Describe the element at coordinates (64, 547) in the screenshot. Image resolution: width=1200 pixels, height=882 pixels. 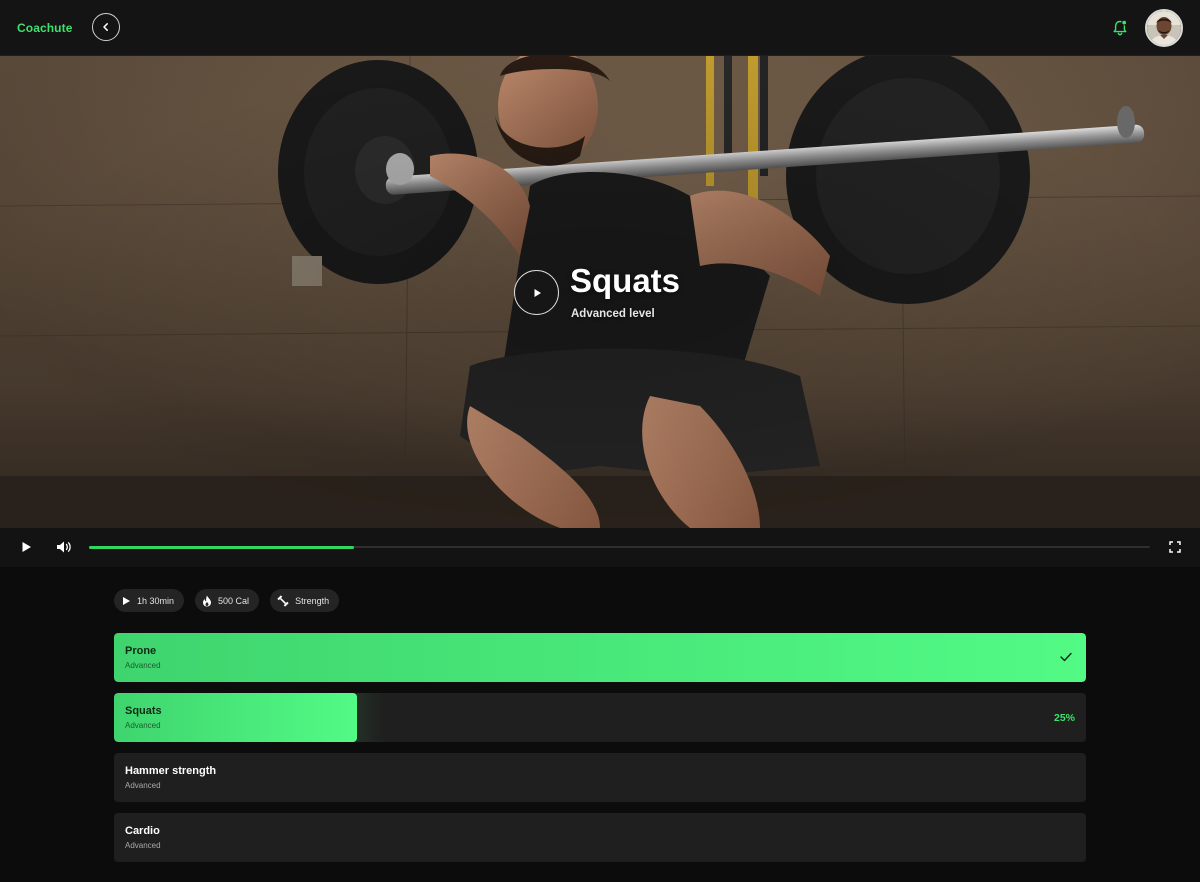
I see `volume-icon` at that location.